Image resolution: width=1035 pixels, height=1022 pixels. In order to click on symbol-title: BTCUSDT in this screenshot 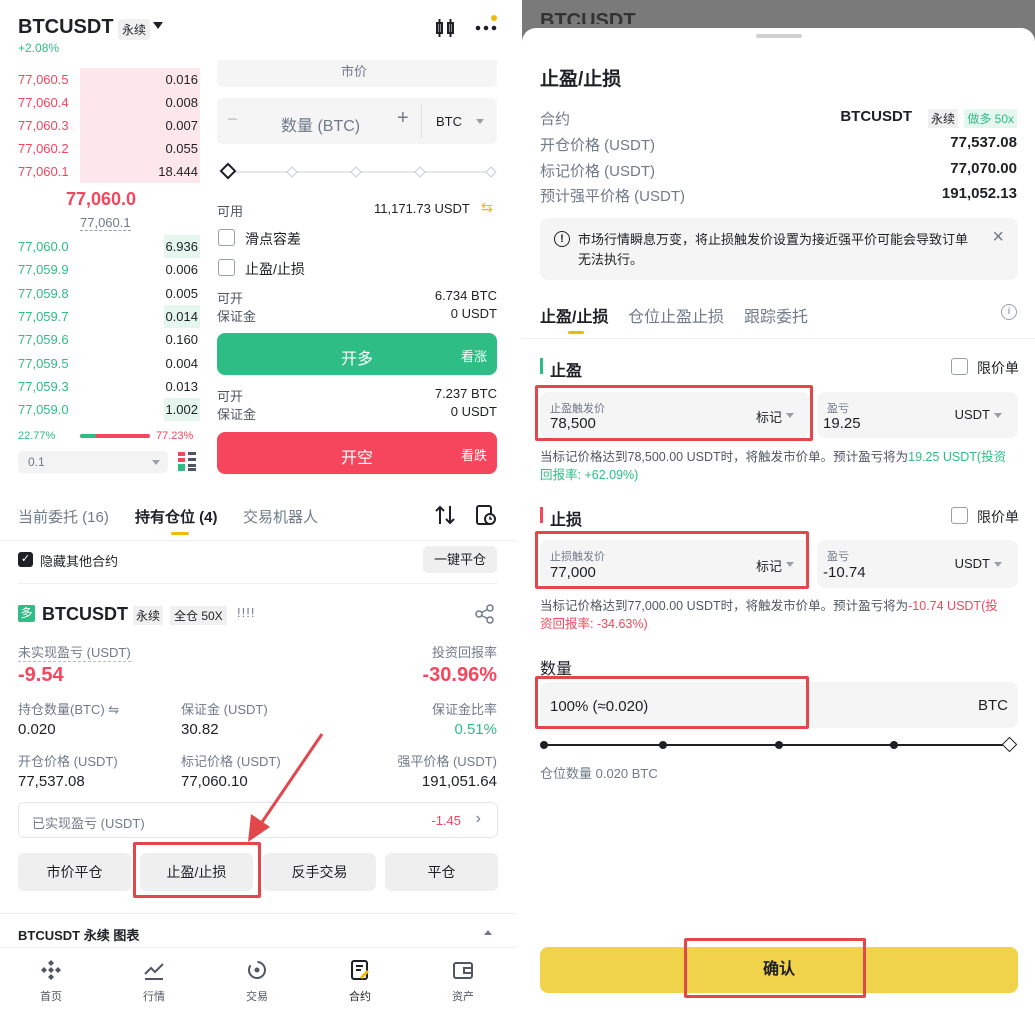, I will do `click(66, 27)`.